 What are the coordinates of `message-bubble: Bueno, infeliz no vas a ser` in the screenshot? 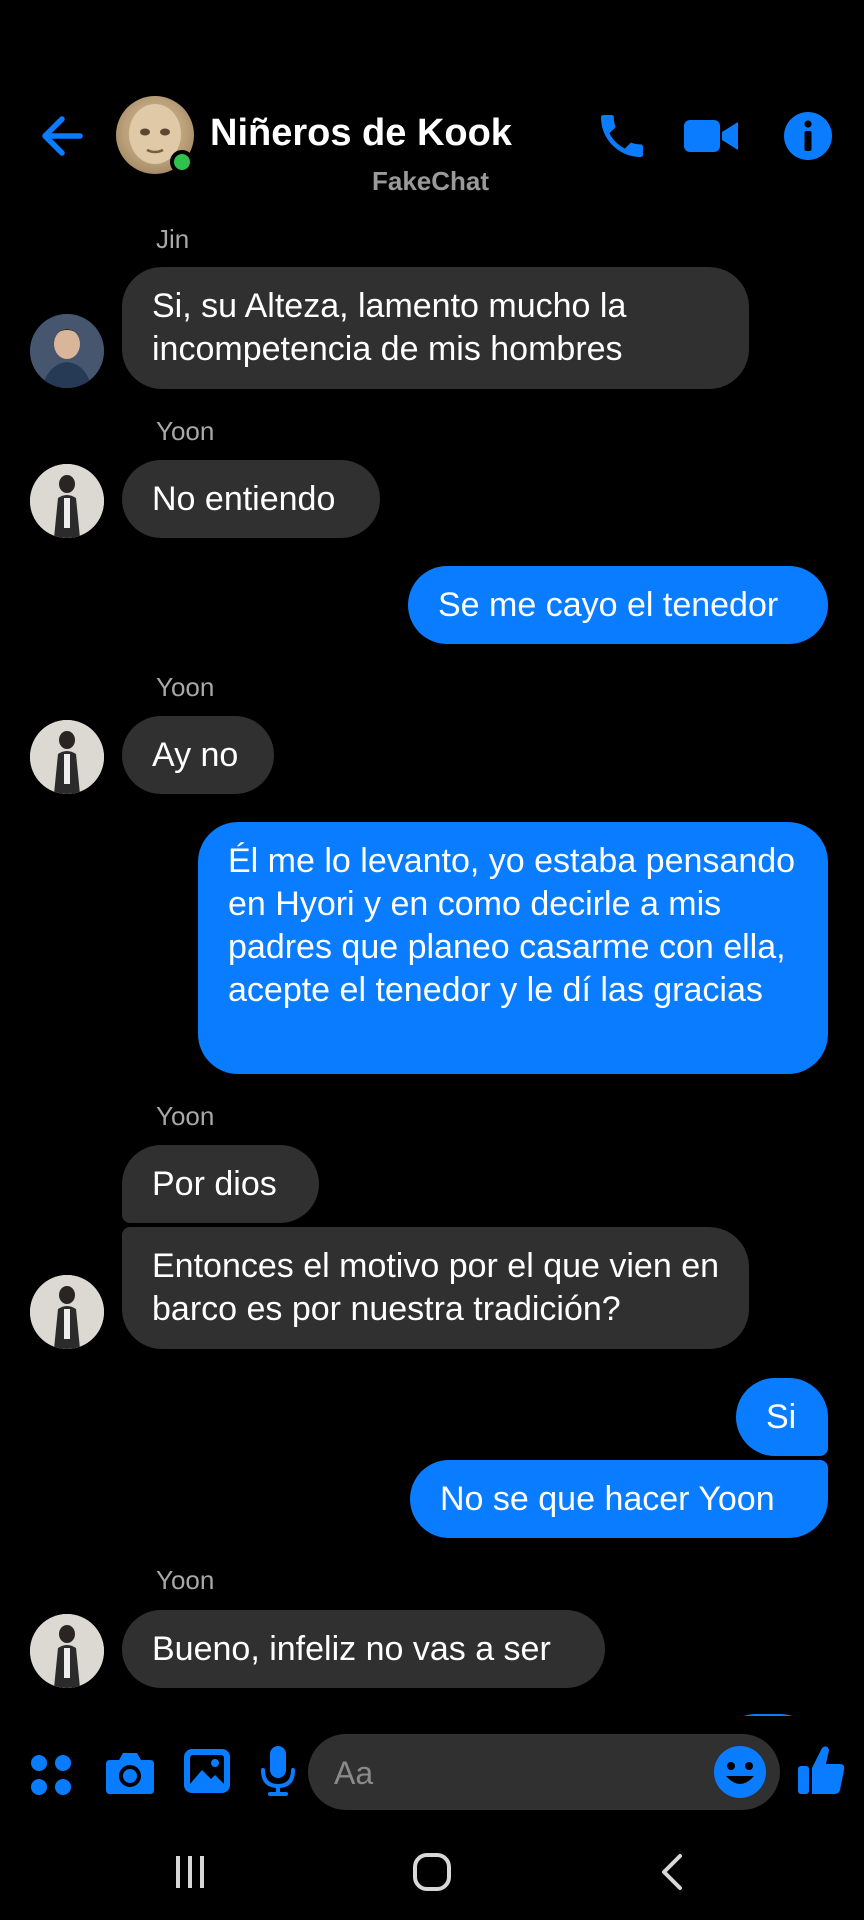 It's located at (363, 1649).